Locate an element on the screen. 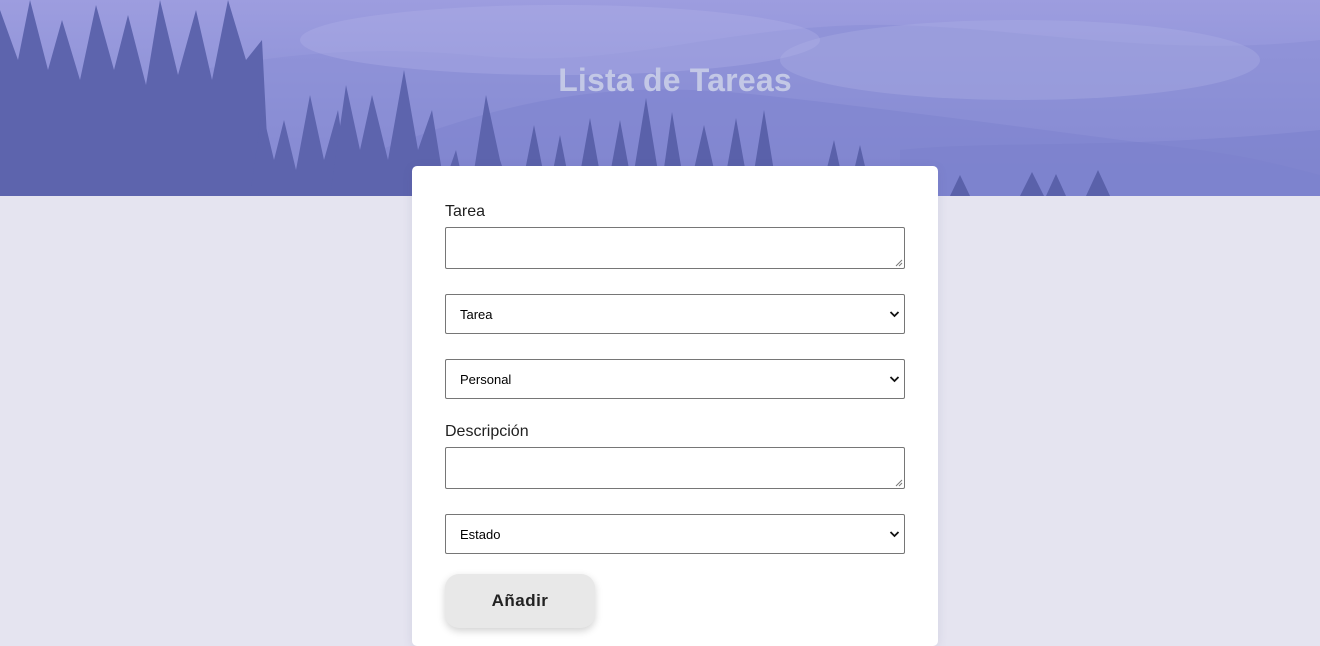 The width and height of the screenshot is (1320, 646). category-select-value: Personal is located at coordinates (486, 379).